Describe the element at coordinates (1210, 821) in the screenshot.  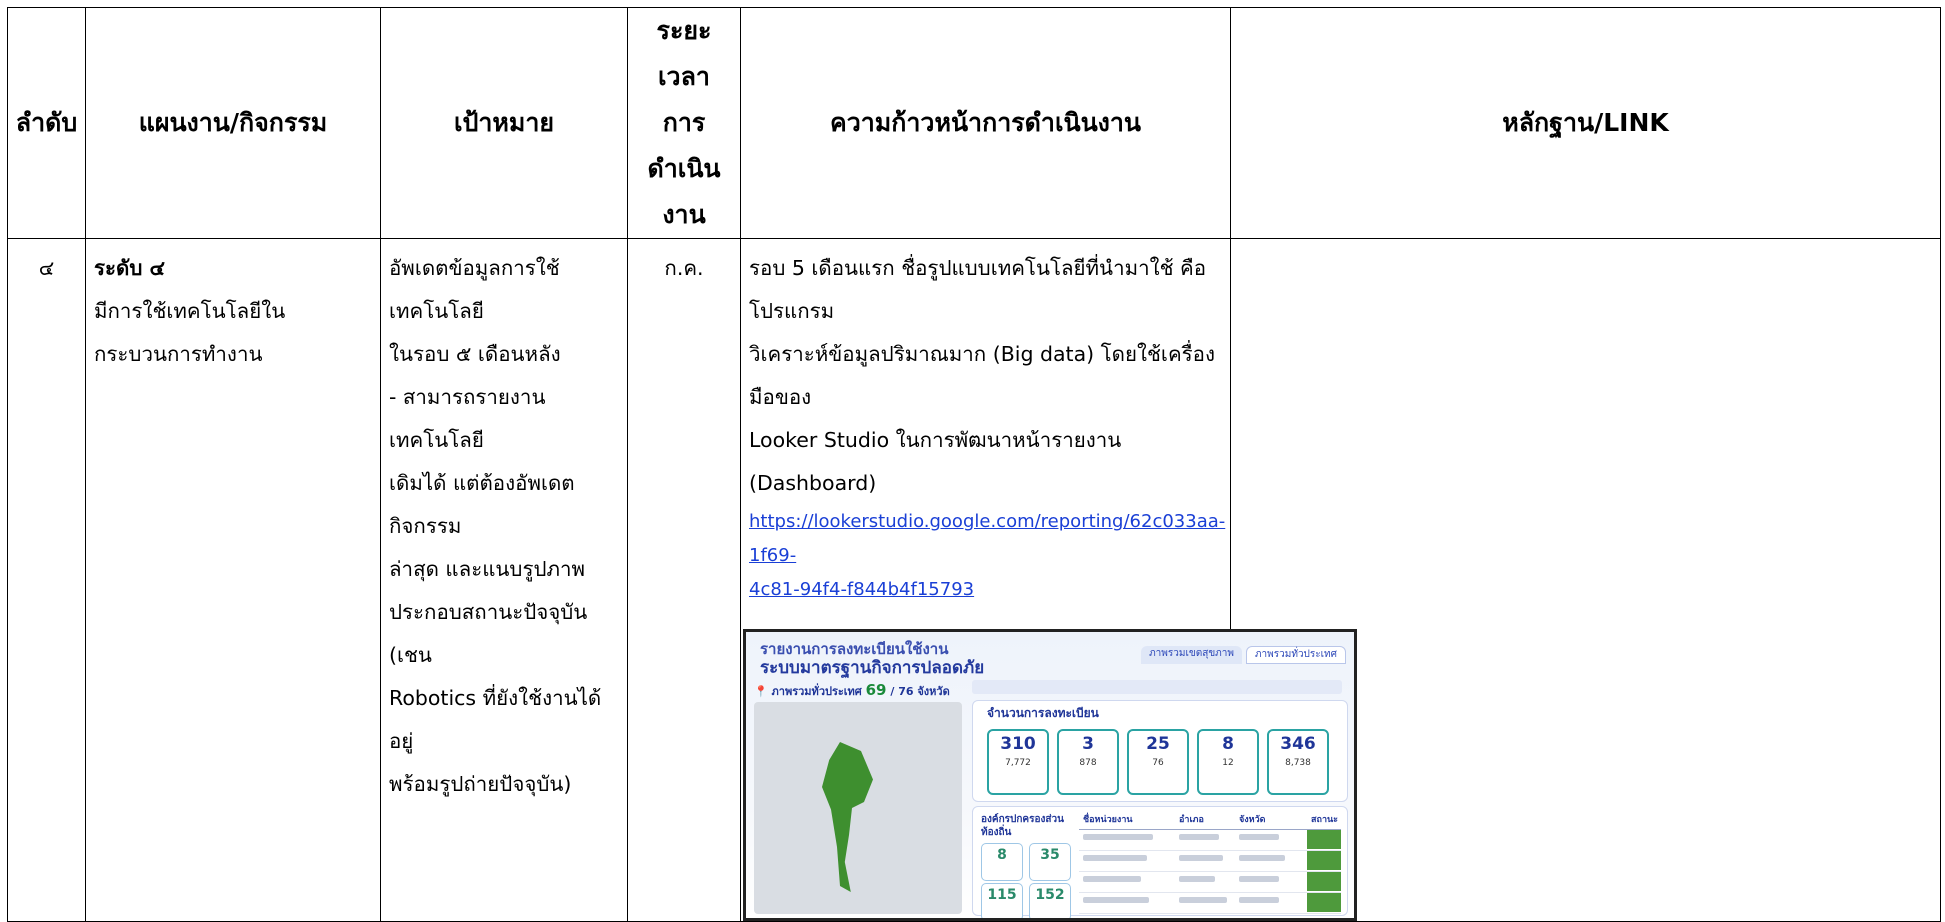
I see `org-table-header: ชื่อหน่วยงาน อำเภอ จังหวัด สถานะ` at that location.